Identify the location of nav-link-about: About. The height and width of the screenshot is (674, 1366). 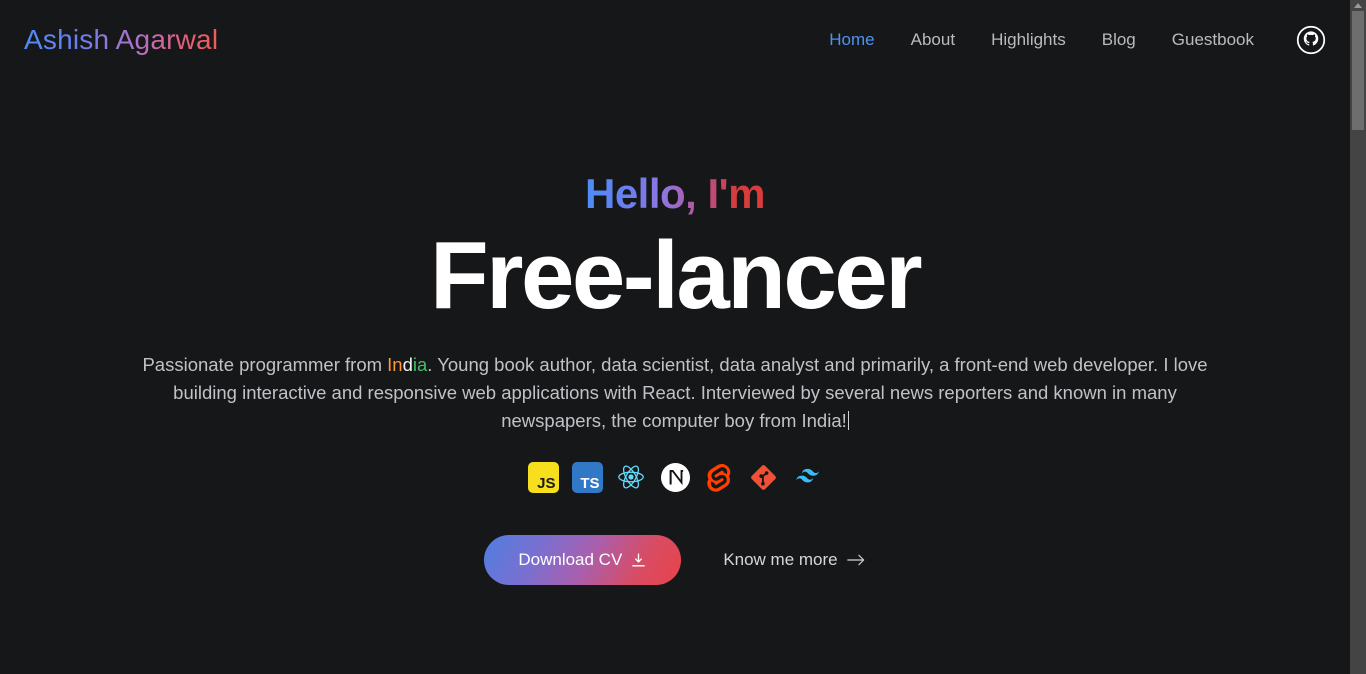
(933, 40).